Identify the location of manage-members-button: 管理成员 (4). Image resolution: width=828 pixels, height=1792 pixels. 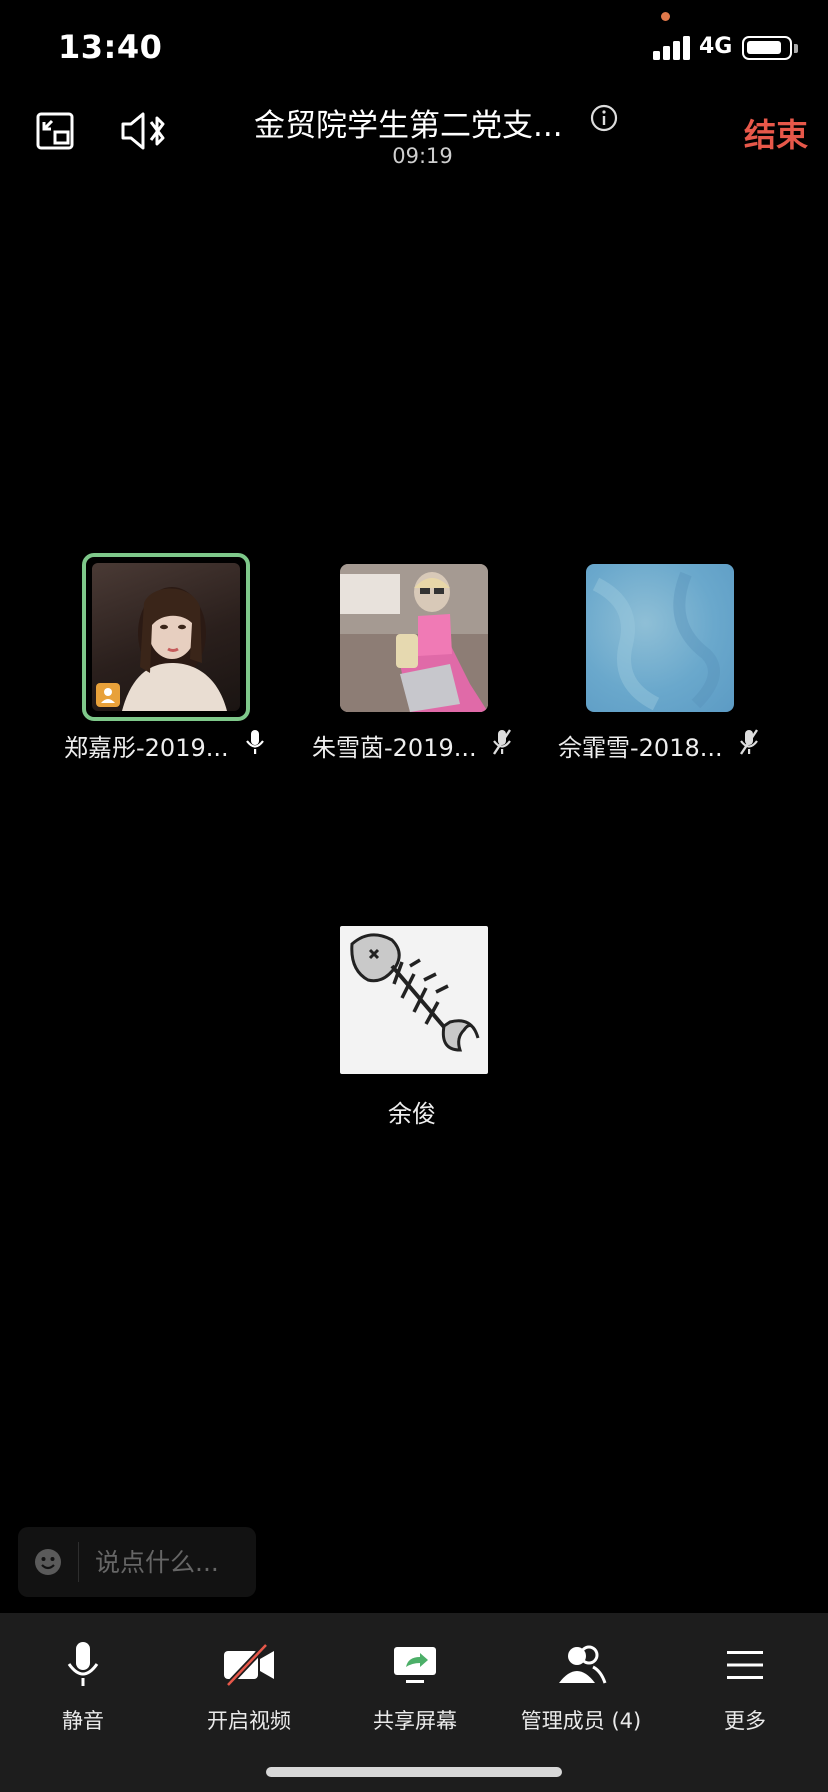
(581, 1686).